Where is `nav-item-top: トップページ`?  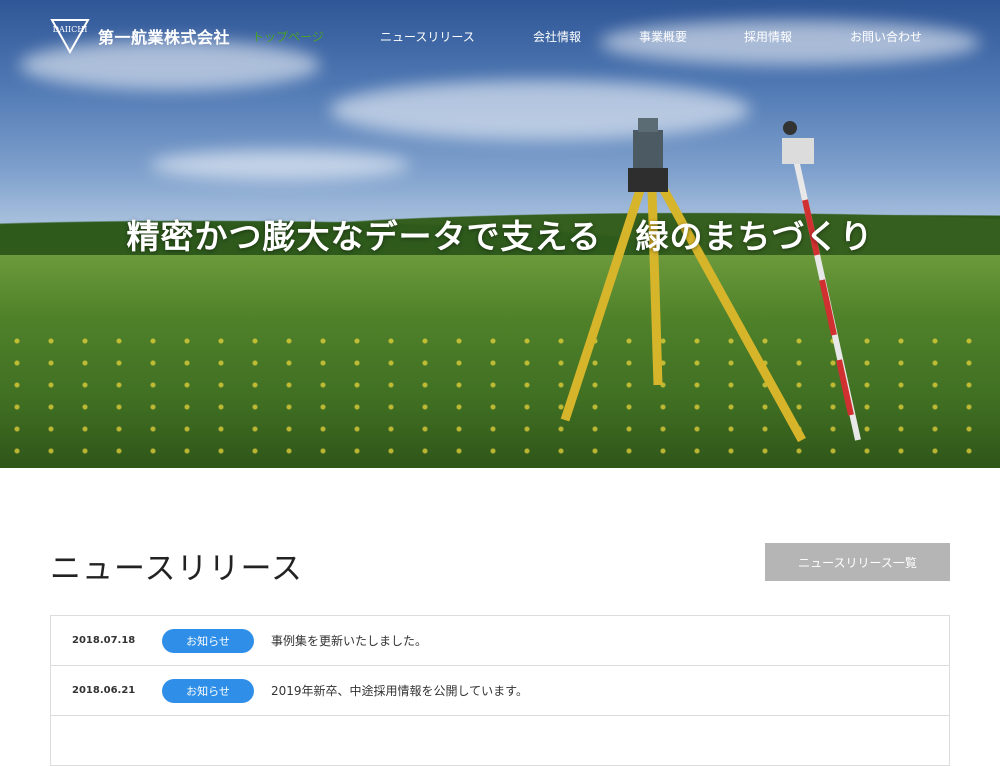
nav-item-top: トップページ is located at coordinates (316, 36).